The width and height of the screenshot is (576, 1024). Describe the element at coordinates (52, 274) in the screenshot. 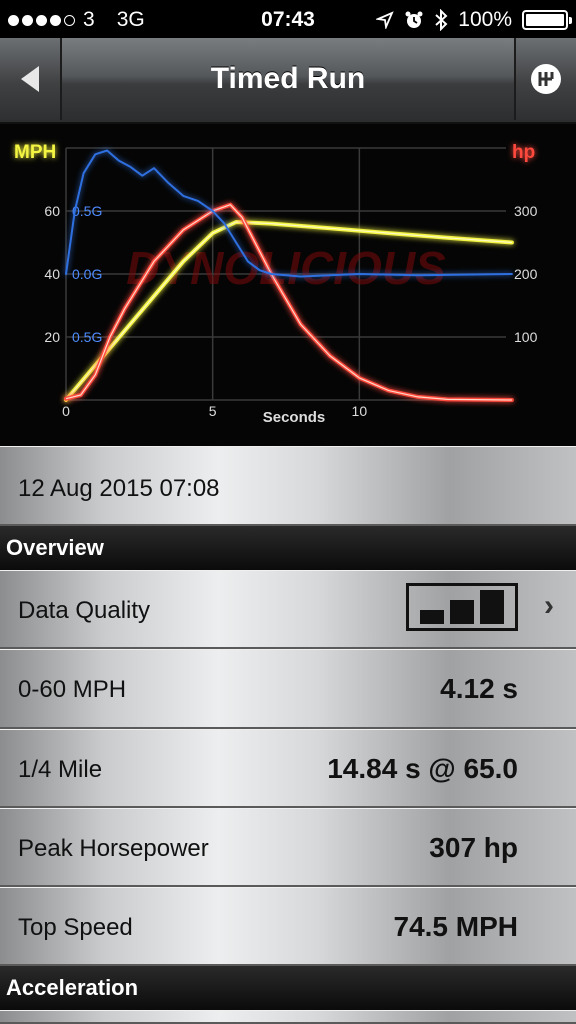

I see `y-left-tick-label: 40` at that location.